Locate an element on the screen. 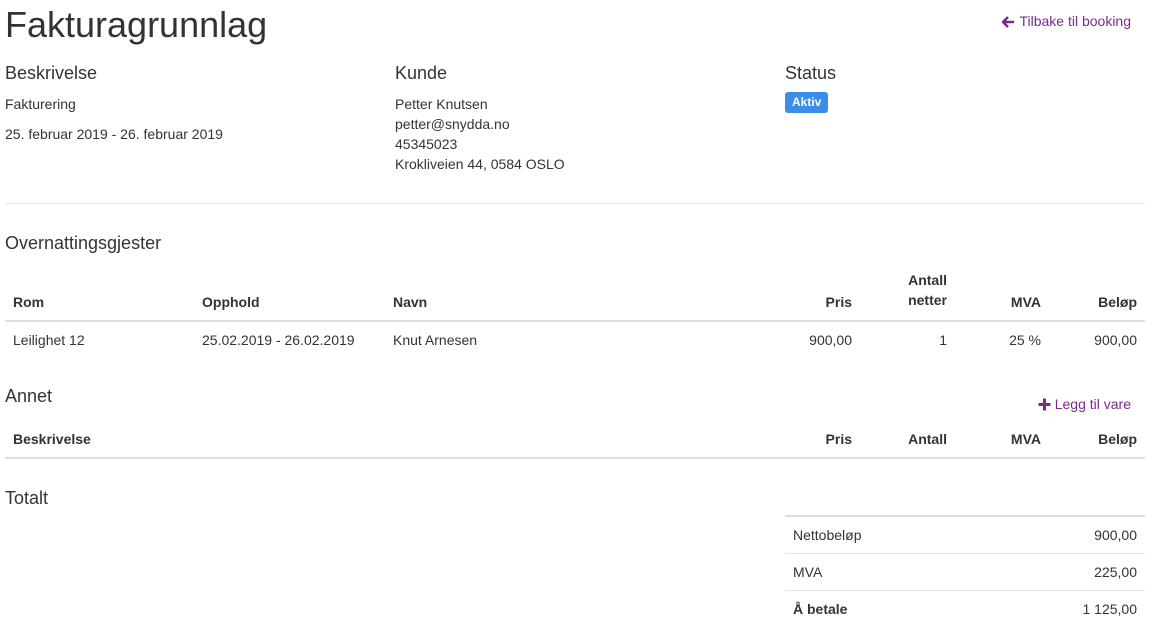 This screenshot has width=1162, height=640. totals-row: MVA 225,00 is located at coordinates (965, 572).